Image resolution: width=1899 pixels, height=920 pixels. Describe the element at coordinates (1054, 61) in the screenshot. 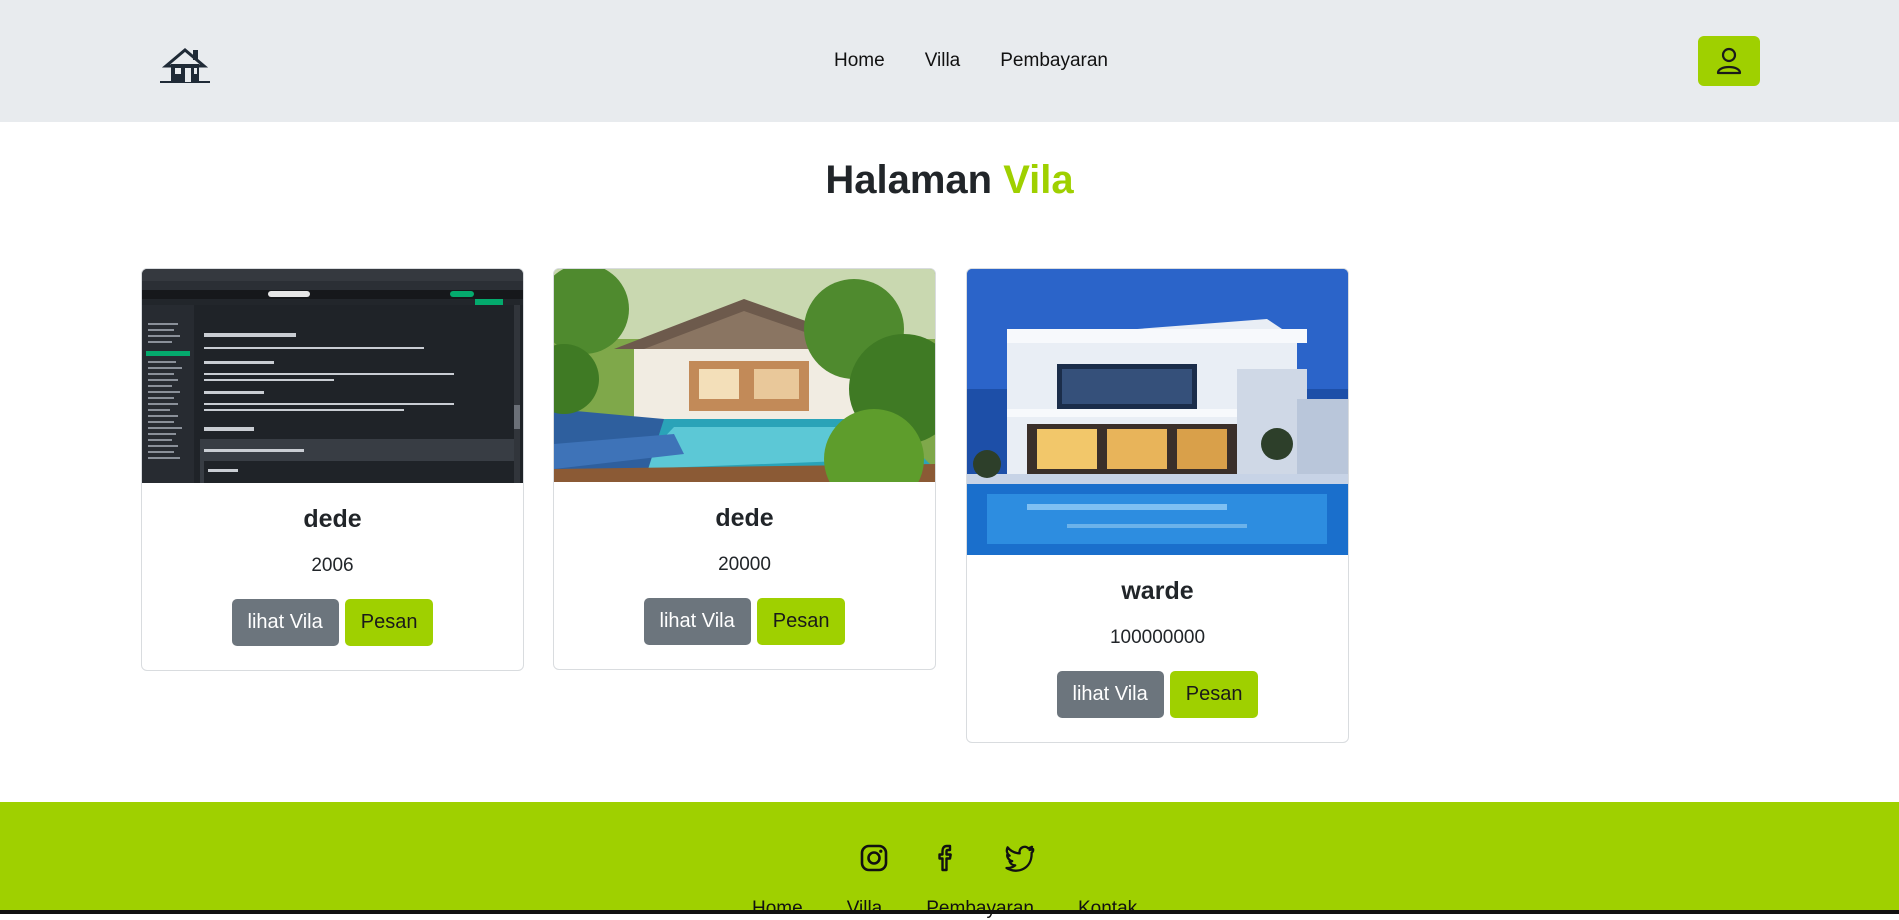

I see `nav-link-pembayaran: Pembayaran` at that location.